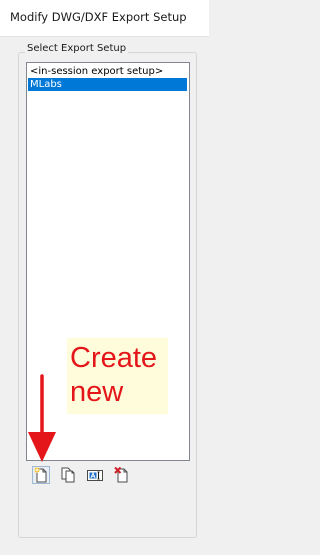 Image resolution: width=320 pixels, height=555 pixels. I want to click on new-setup-button, so click(41, 475).